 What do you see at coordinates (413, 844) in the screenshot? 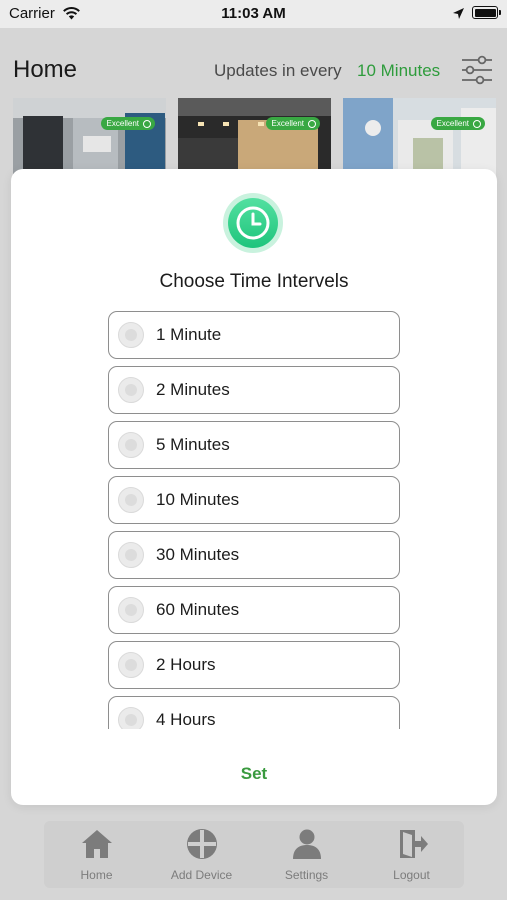
I see `logout-icon` at bounding box center [413, 844].